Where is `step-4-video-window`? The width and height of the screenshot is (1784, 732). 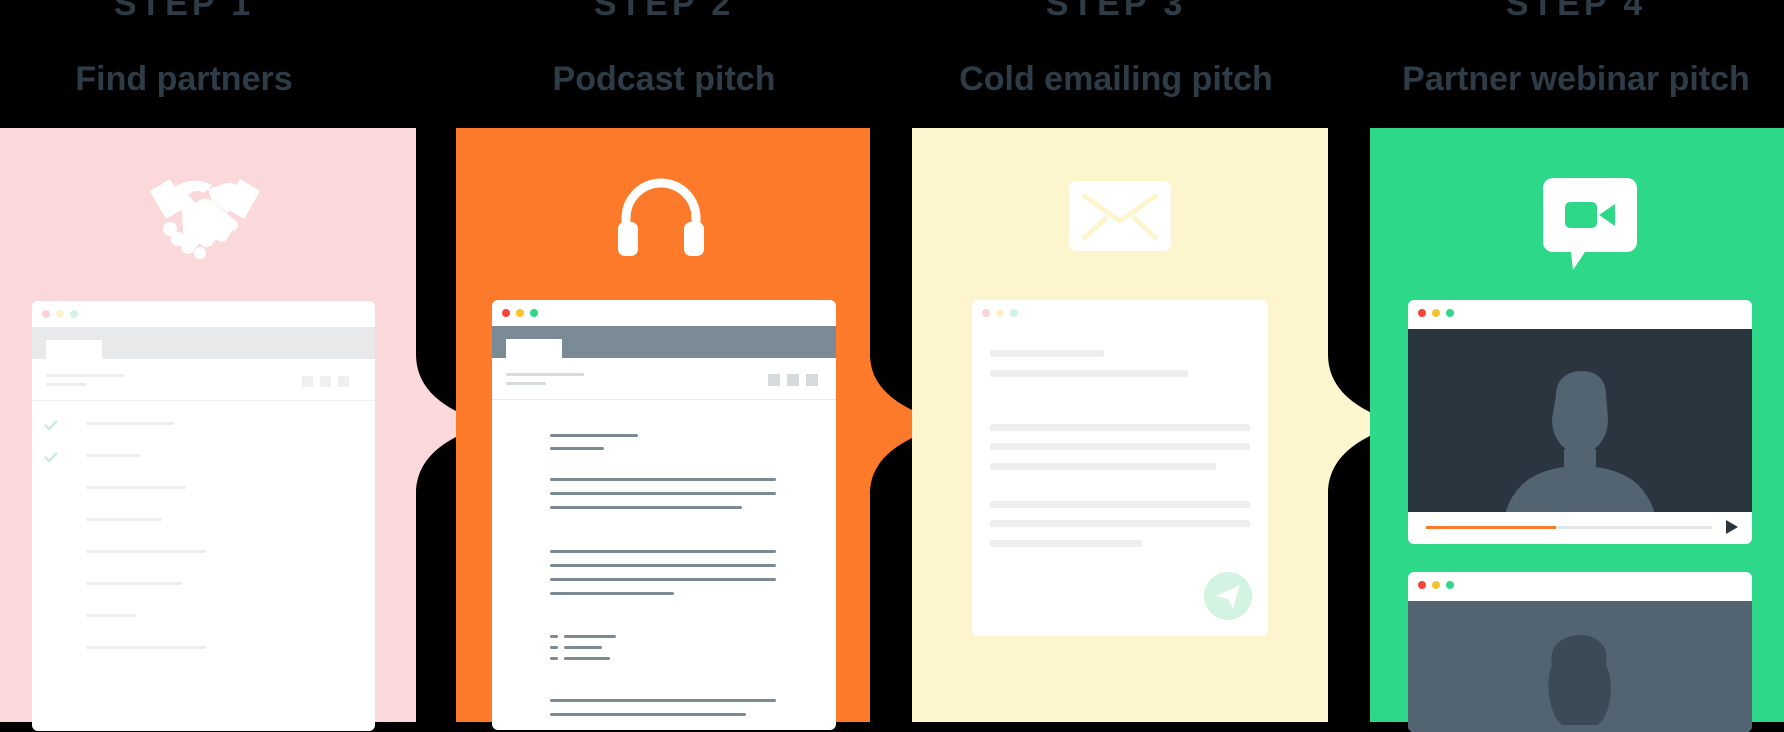 step-4-video-window is located at coordinates (1580, 422).